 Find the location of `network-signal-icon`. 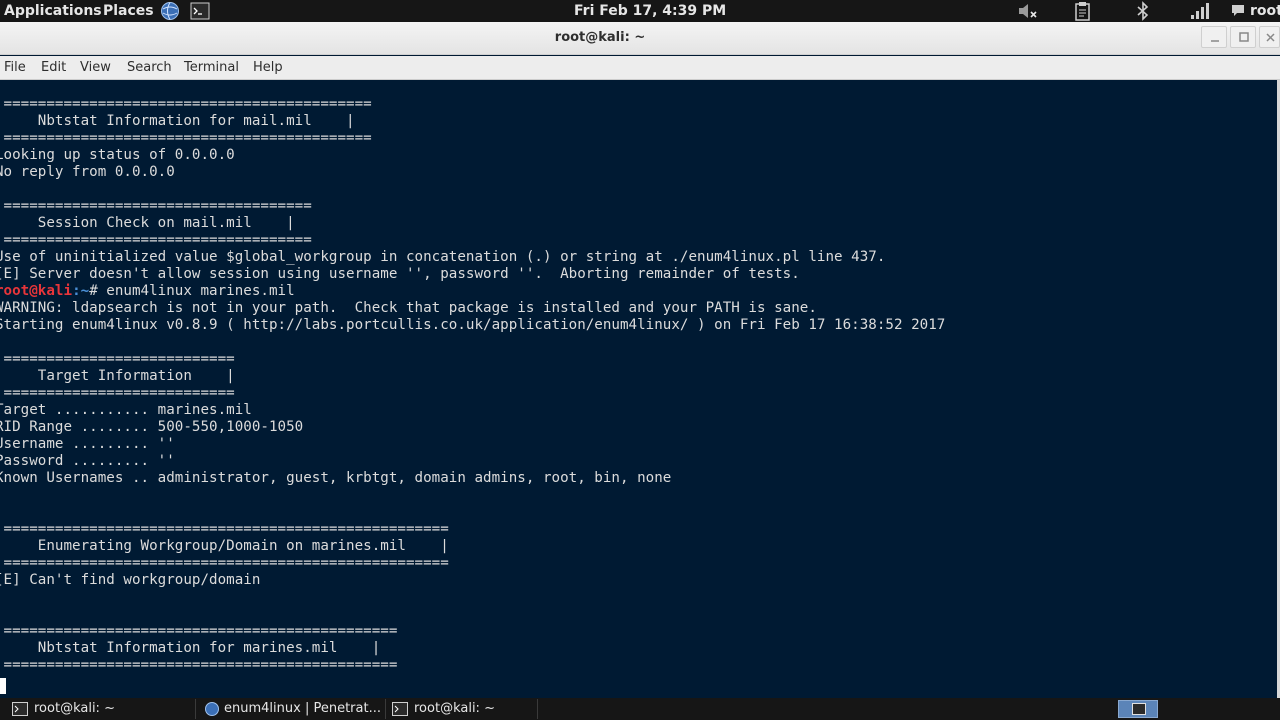

network-signal-icon is located at coordinates (1199, 11).